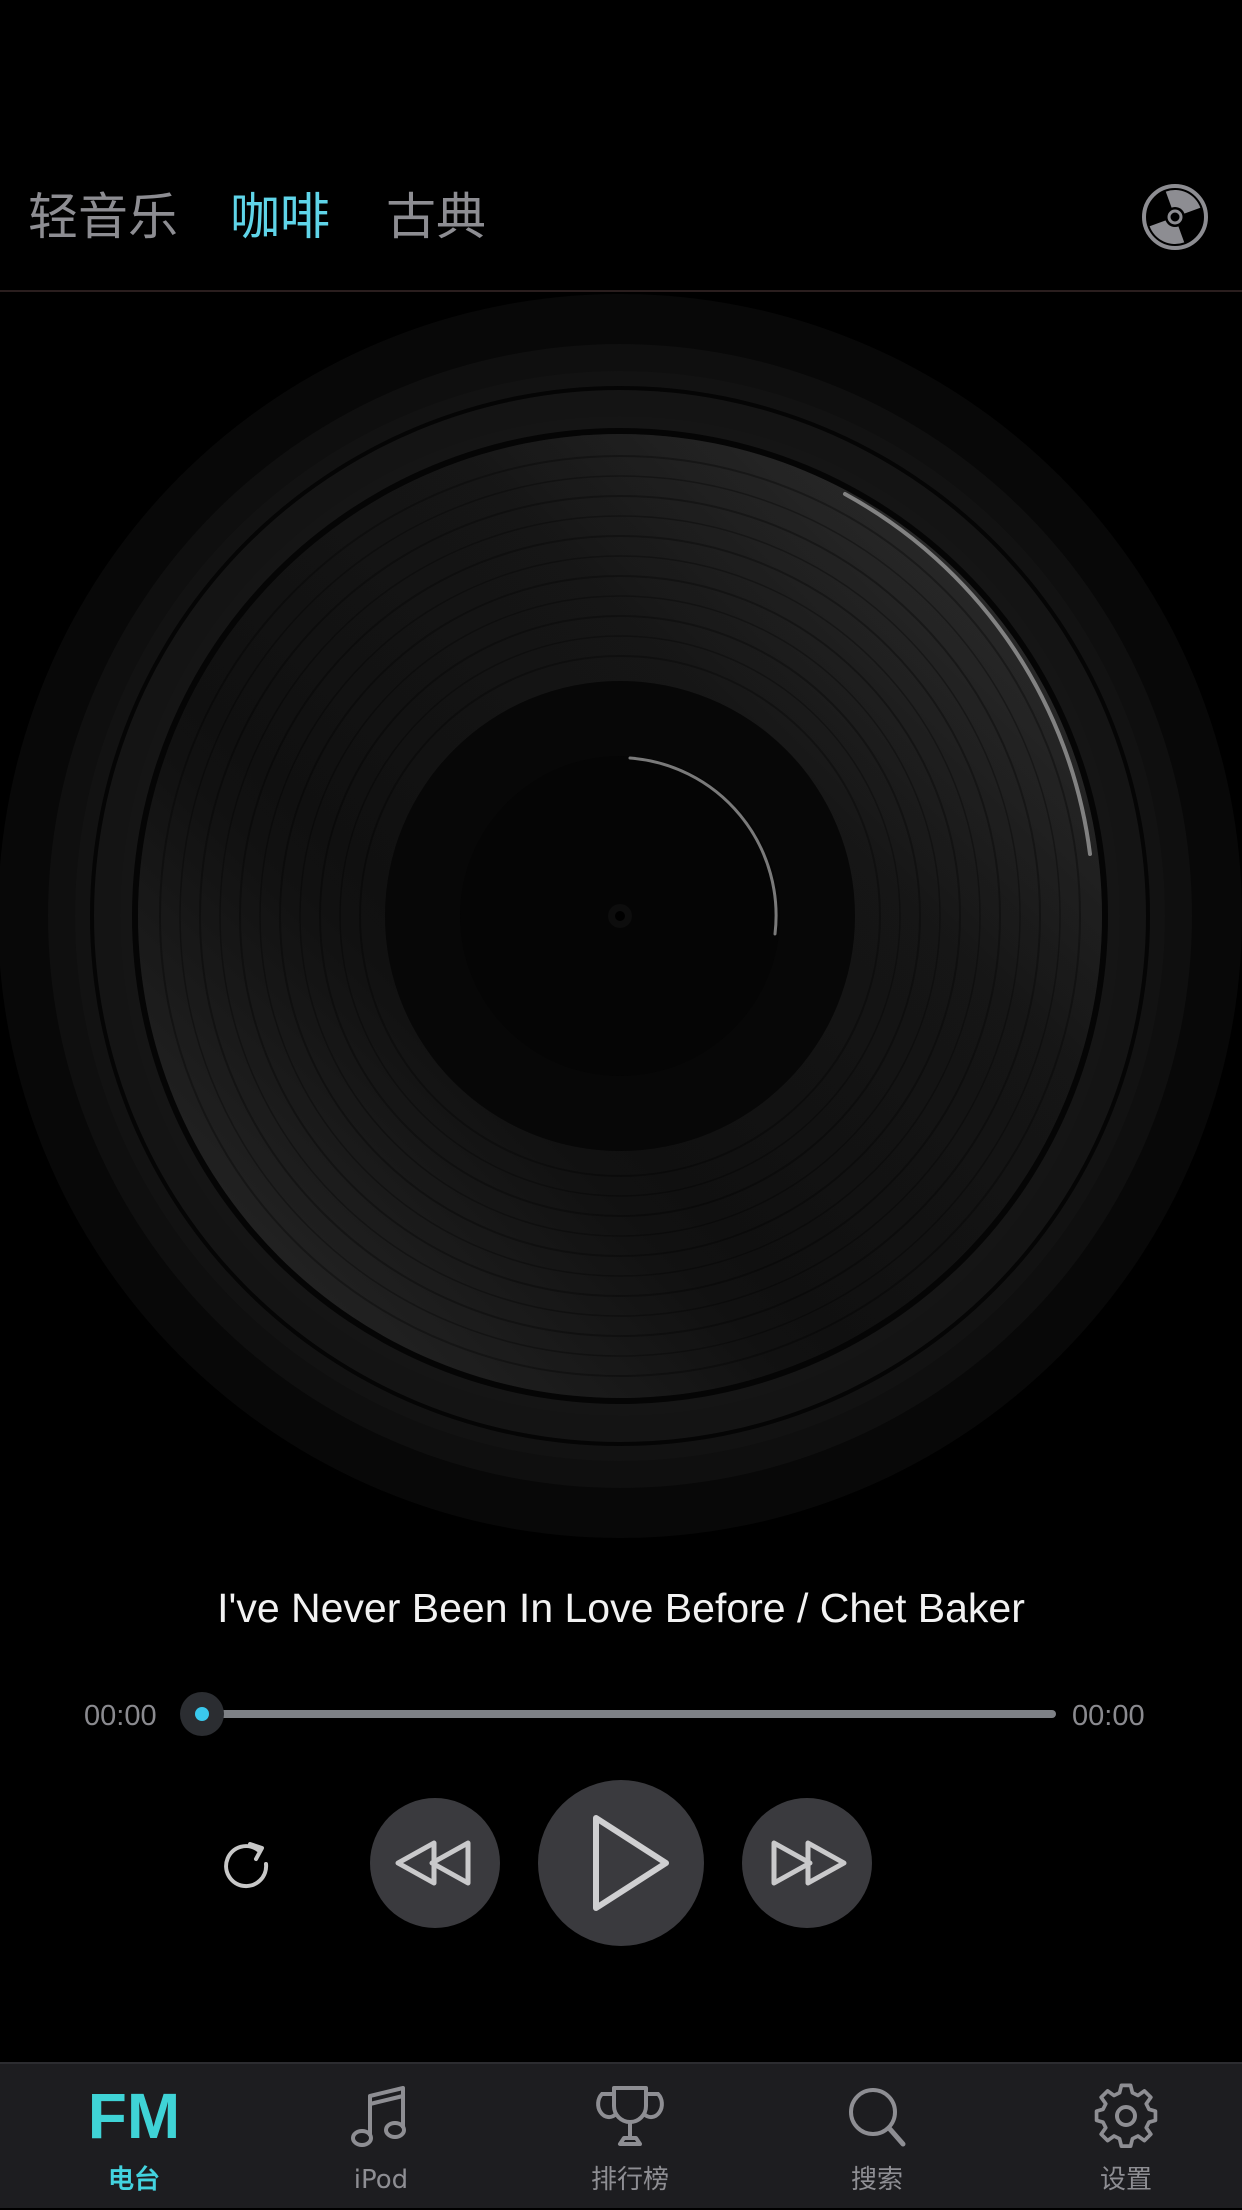 Image resolution: width=1242 pixels, height=2210 pixels. I want to click on tabbar-charts-label: 排行榜, so click(629, 2180).